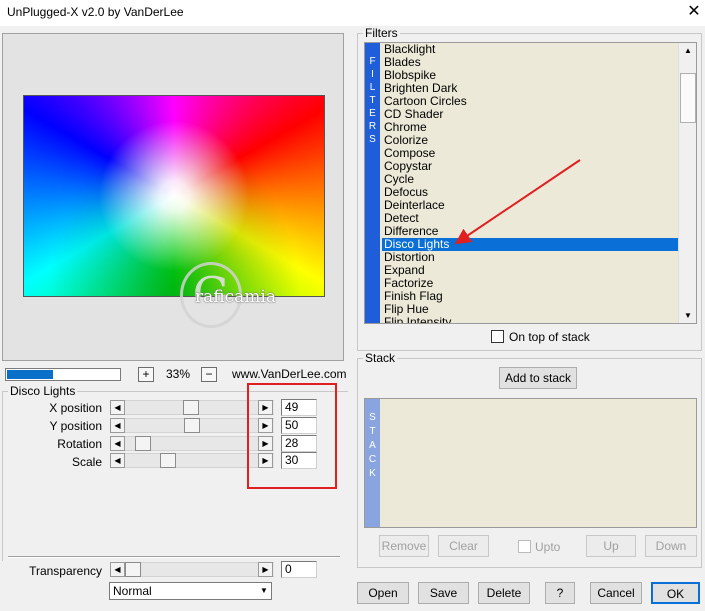 This screenshot has width=705, height=611. I want to click on scrollbar: ▲ ▼, so click(687, 183).